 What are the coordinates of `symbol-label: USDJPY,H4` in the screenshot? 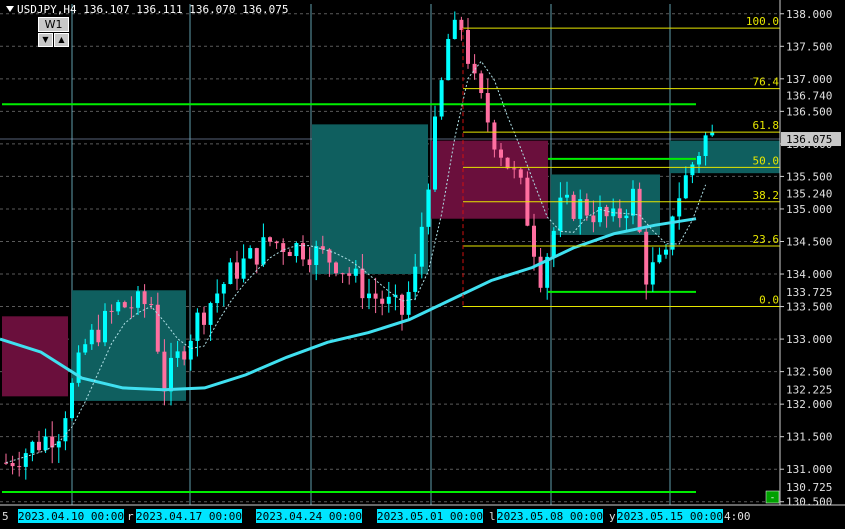 It's located at (47, 9).